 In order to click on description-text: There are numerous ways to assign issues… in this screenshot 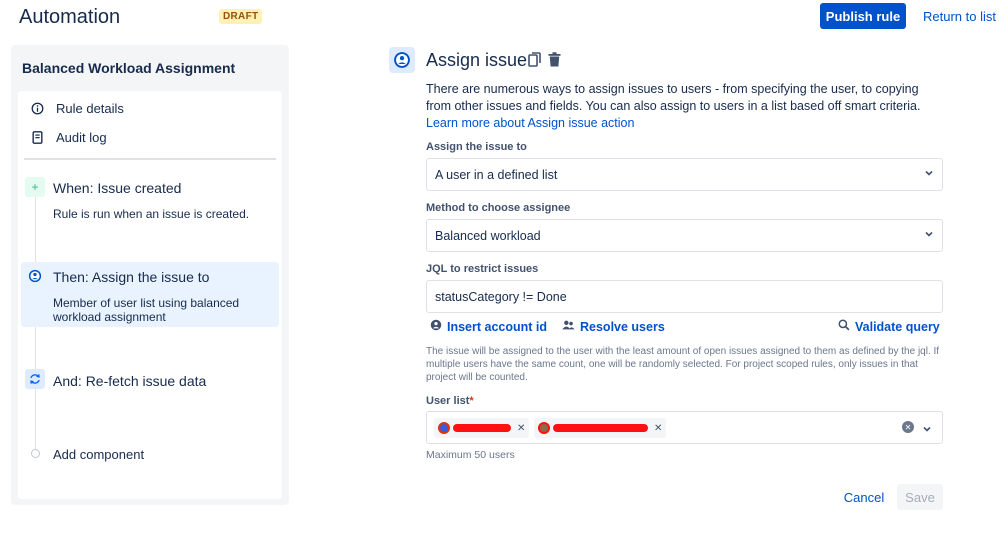, I will do `click(673, 97)`.